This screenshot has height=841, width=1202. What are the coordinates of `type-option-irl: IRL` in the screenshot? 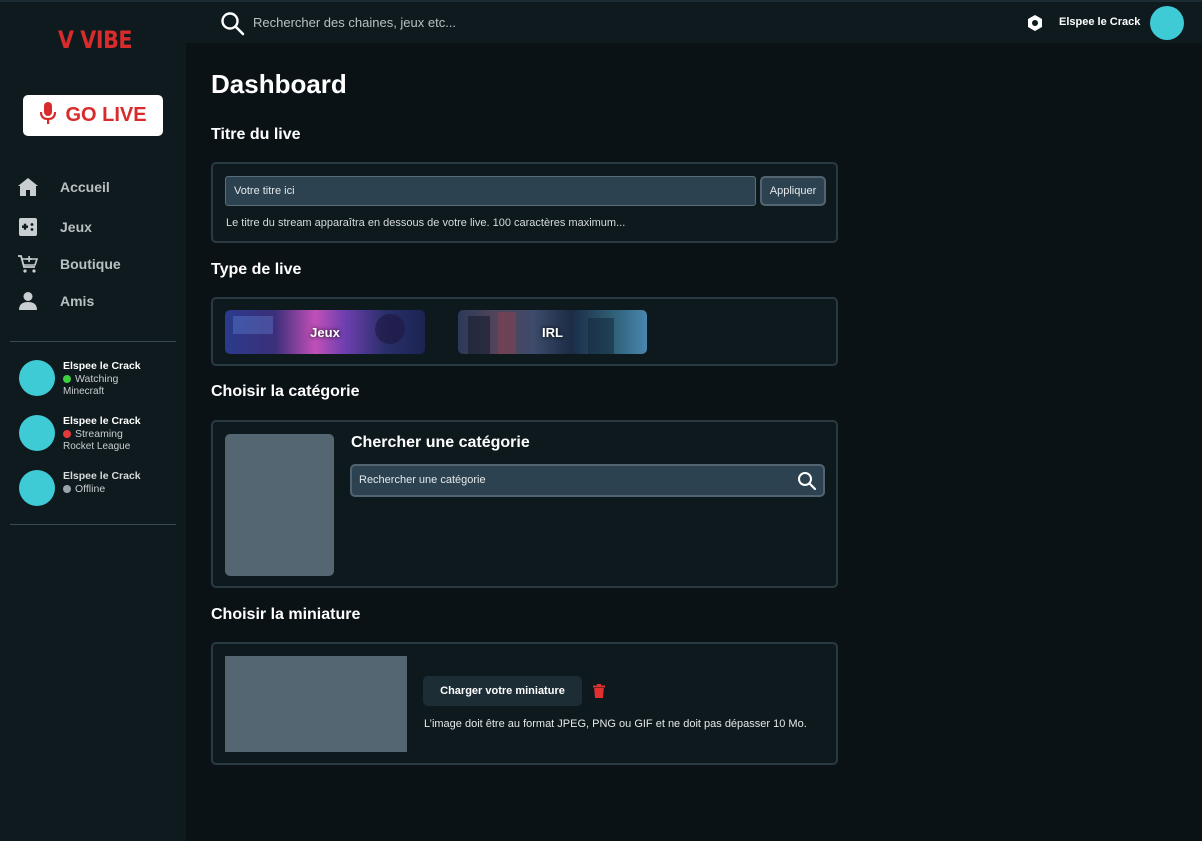 It's located at (552, 332).